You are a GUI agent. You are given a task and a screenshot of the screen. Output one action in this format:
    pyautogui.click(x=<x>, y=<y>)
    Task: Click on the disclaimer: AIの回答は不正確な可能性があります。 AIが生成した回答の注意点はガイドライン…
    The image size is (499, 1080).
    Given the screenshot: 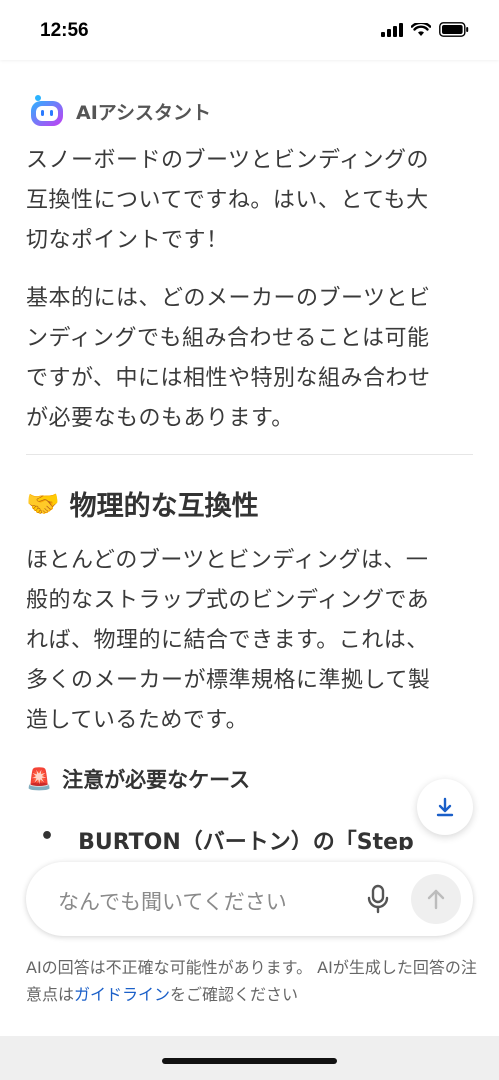 What is the action you would take?
    pyautogui.click(x=256, y=981)
    